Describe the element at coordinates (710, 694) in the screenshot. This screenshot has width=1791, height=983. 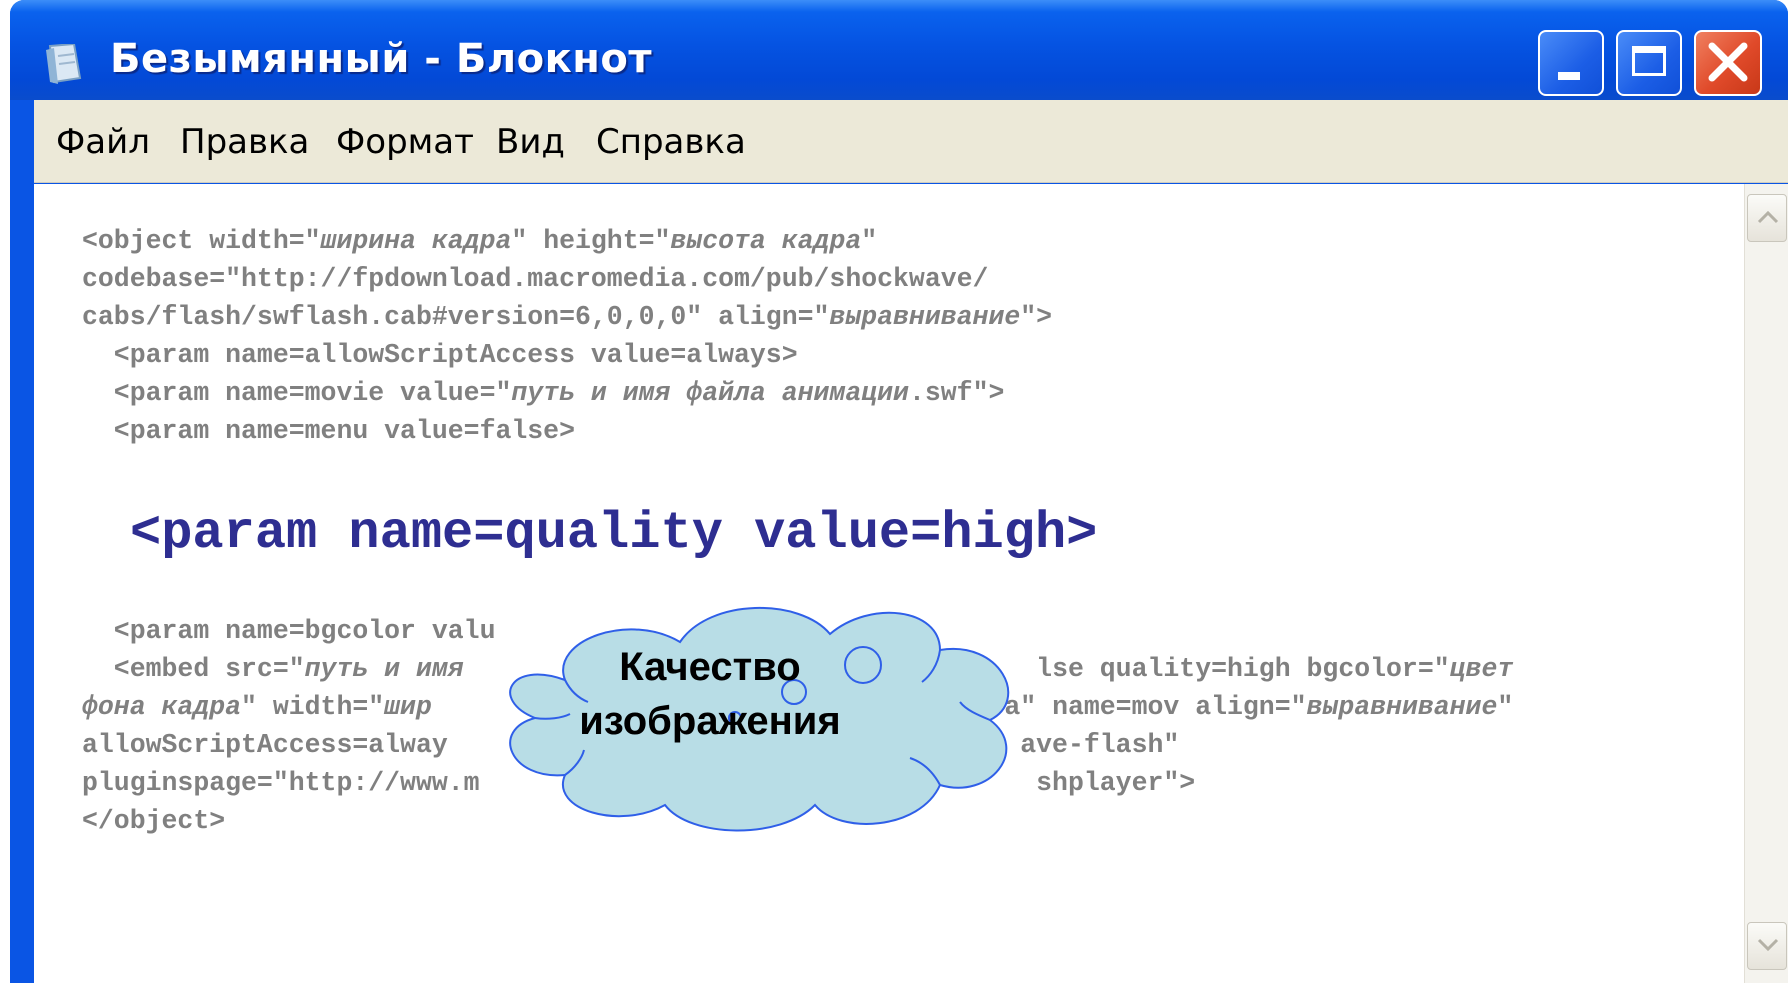
I see `callout-text: Качество изображения` at that location.